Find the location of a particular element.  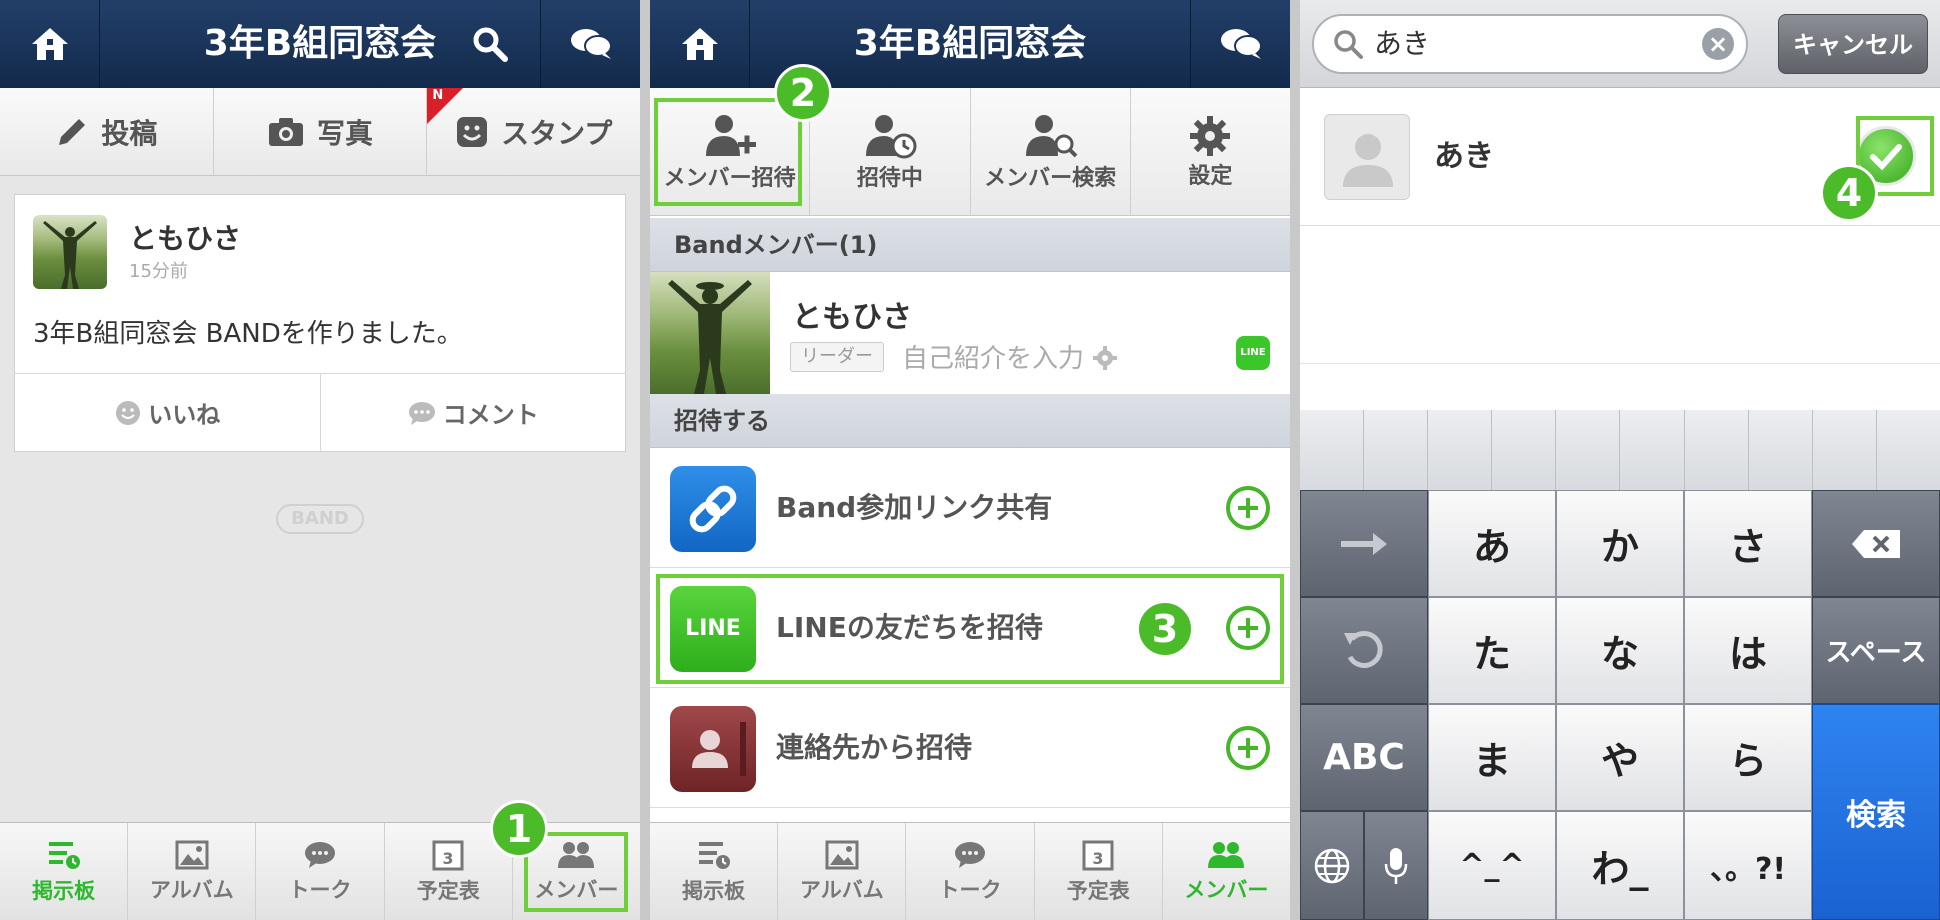

contacts-book-icon is located at coordinates (713, 749).